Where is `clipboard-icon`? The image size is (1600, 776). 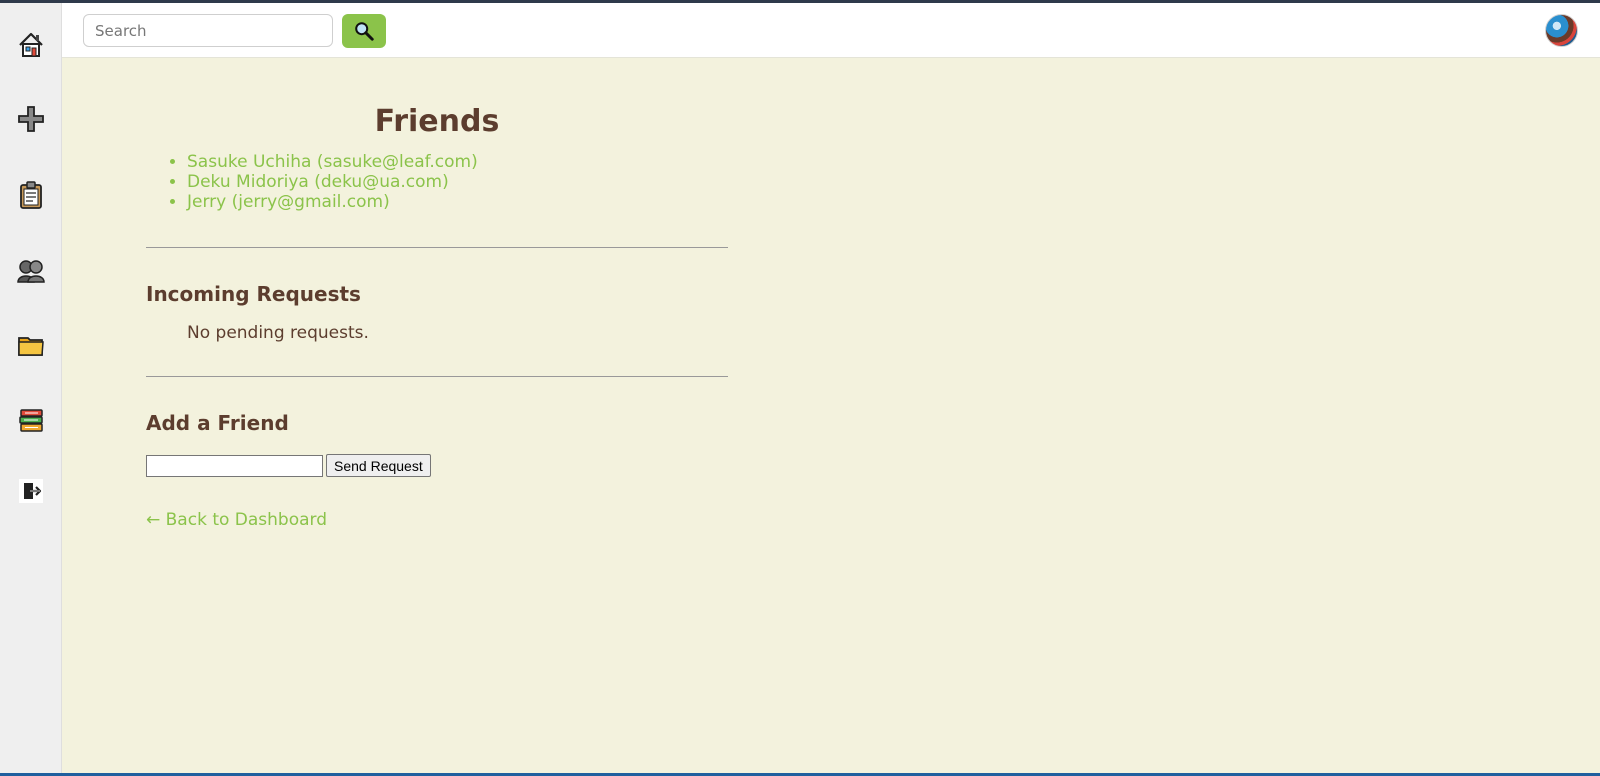 clipboard-icon is located at coordinates (31, 195).